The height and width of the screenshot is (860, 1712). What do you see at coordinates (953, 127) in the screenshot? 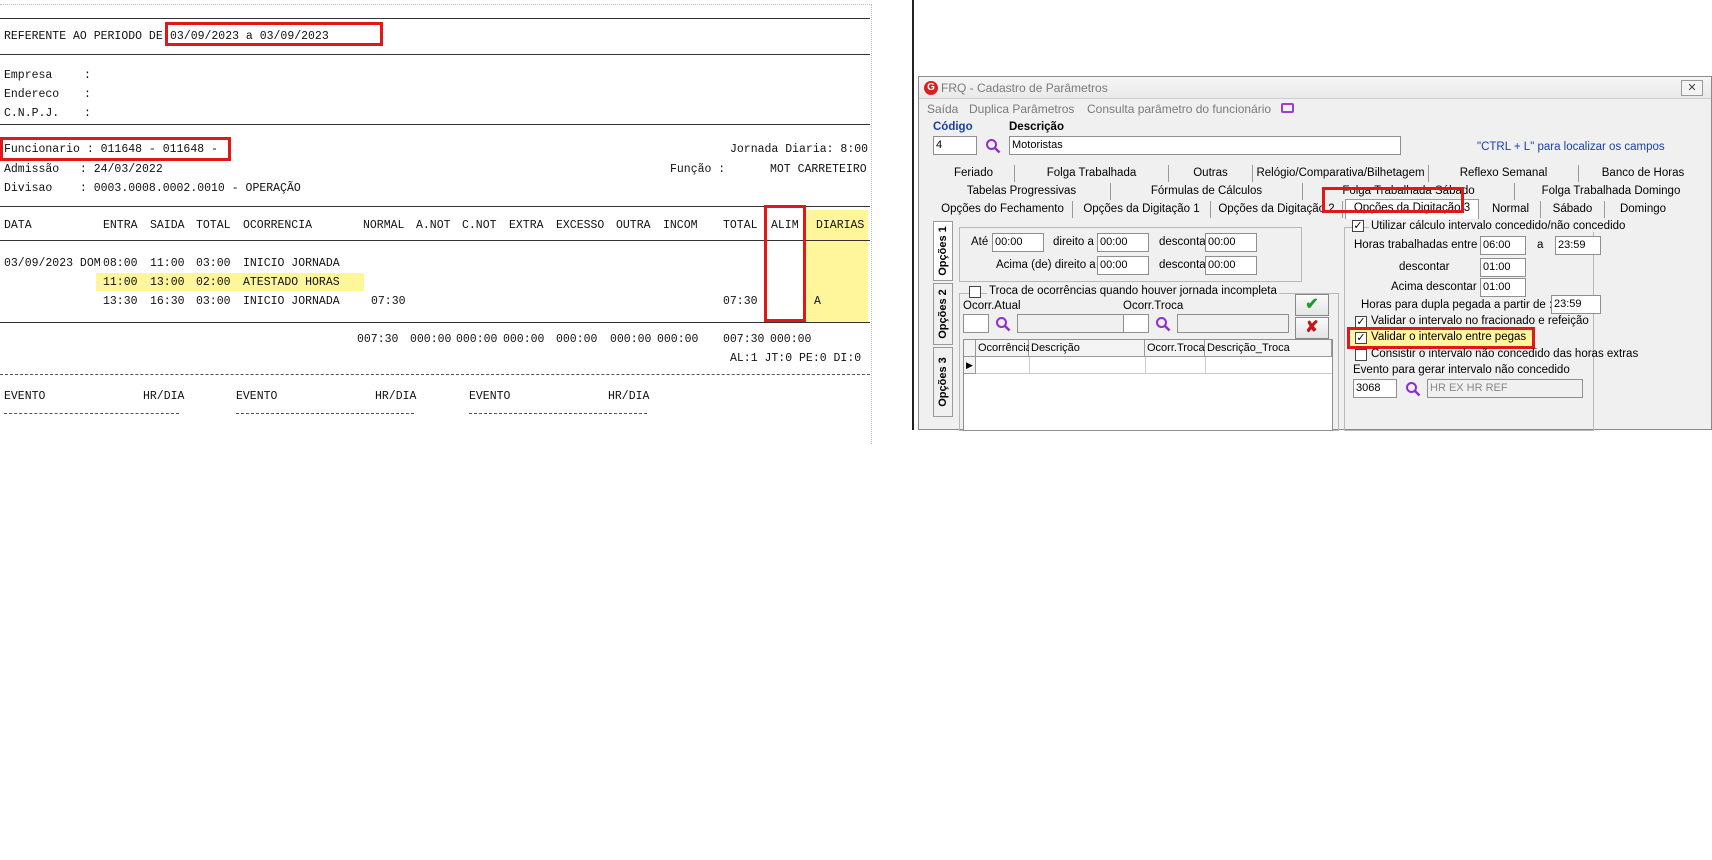
I see `codigo-label: Código` at bounding box center [953, 127].